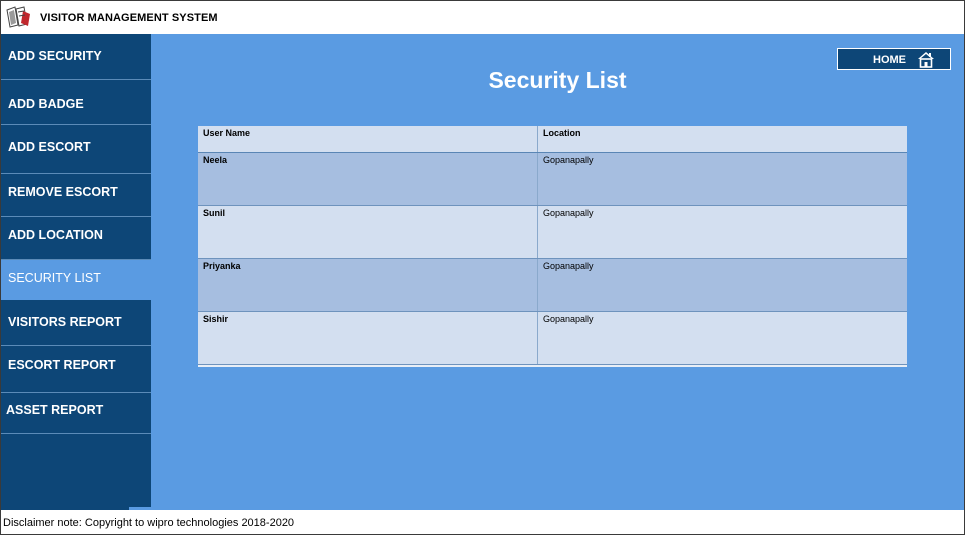 This screenshot has height=535, width=965. What do you see at coordinates (55, 410) in the screenshot?
I see `sidebar-item-label: ASSET REPORT` at bounding box center [55, 410].